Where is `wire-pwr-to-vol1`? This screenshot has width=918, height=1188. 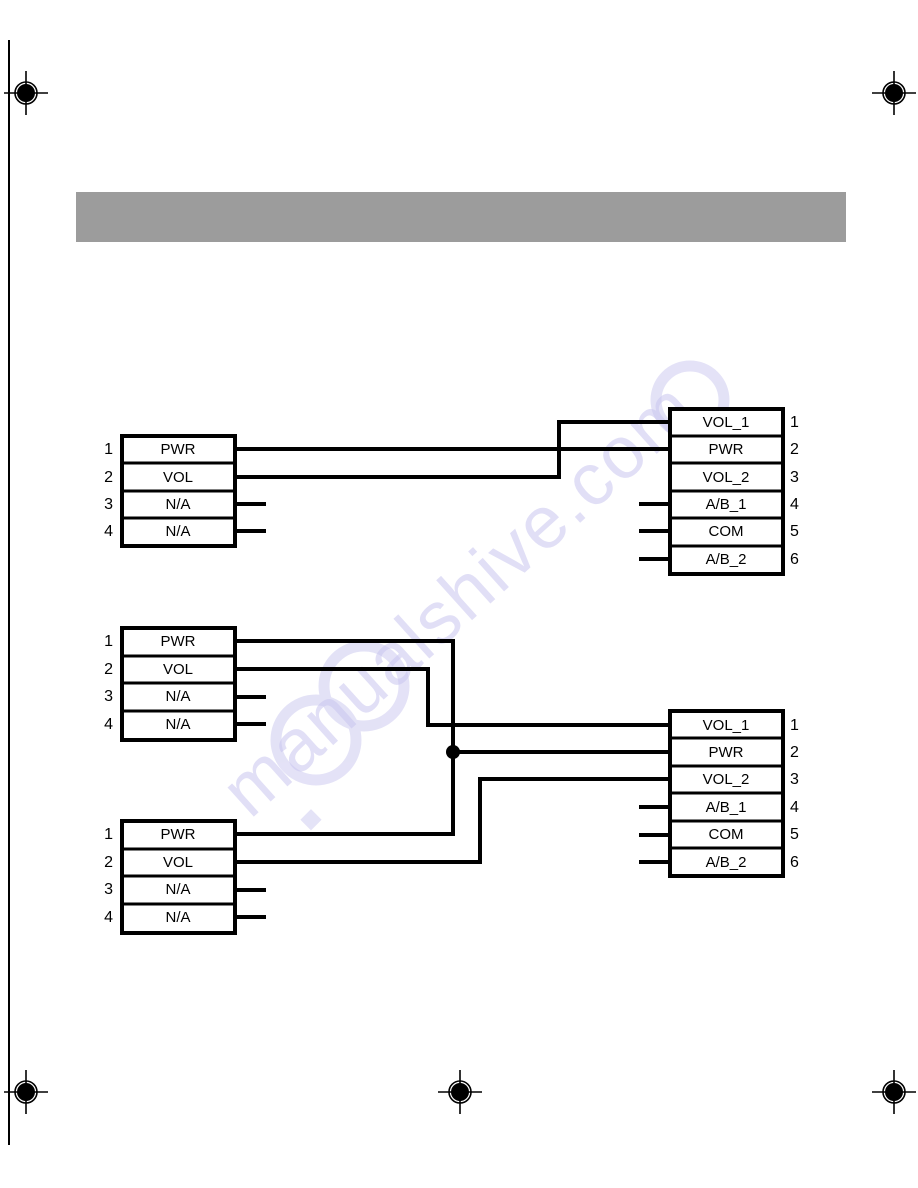
wire-pwr-to-vol1 is located at coordinates (452, 435).